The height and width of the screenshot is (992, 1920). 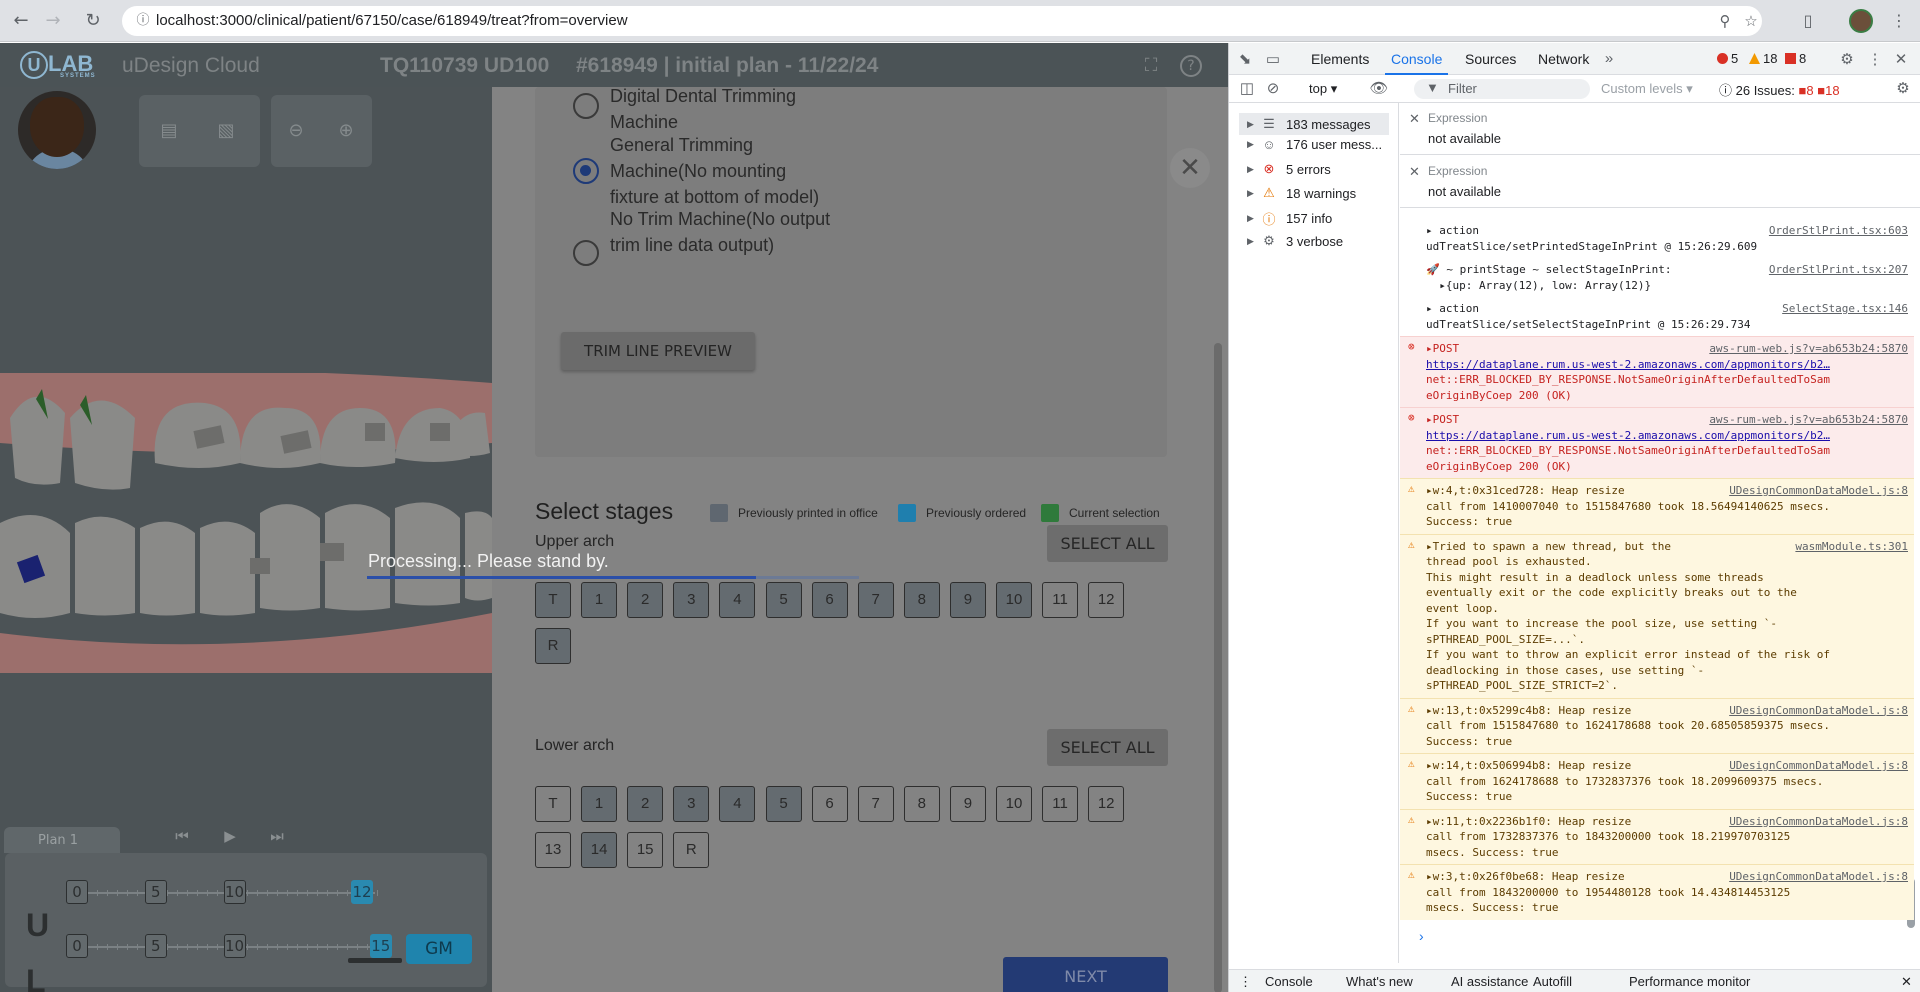 I want to click on console-settings-icon: ⚙, so click(x=1903, y=88).